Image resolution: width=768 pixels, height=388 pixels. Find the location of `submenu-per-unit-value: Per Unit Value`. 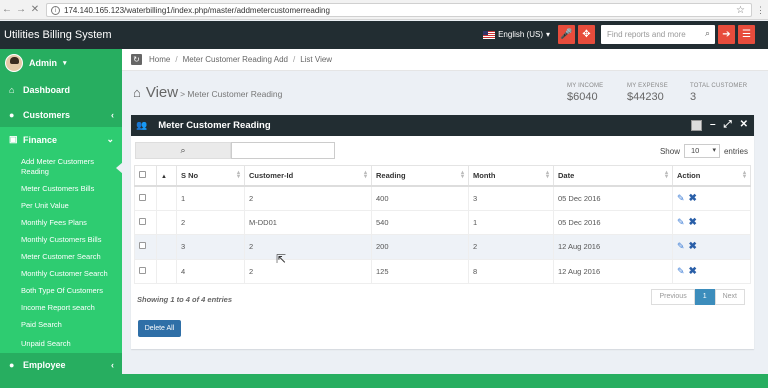

submenu-per-unit-value: Per Unit Value is located at coordinates (61, 205).